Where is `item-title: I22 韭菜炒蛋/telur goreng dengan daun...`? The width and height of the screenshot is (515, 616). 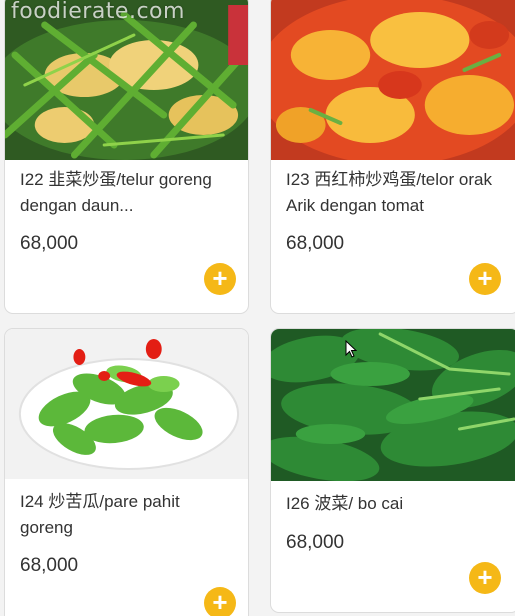 item-title: I22 韭菜炒蛋/telur goreng dengan daun... is located at coordinates (116, 192).